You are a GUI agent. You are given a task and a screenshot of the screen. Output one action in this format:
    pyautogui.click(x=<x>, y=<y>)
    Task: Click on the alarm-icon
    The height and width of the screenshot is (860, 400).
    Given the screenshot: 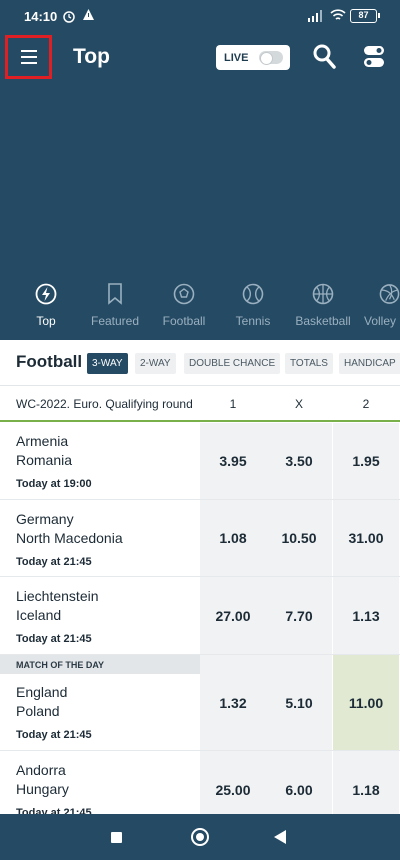 What is the action you would take?
    pyautogui.click(x=69, y=17)
    